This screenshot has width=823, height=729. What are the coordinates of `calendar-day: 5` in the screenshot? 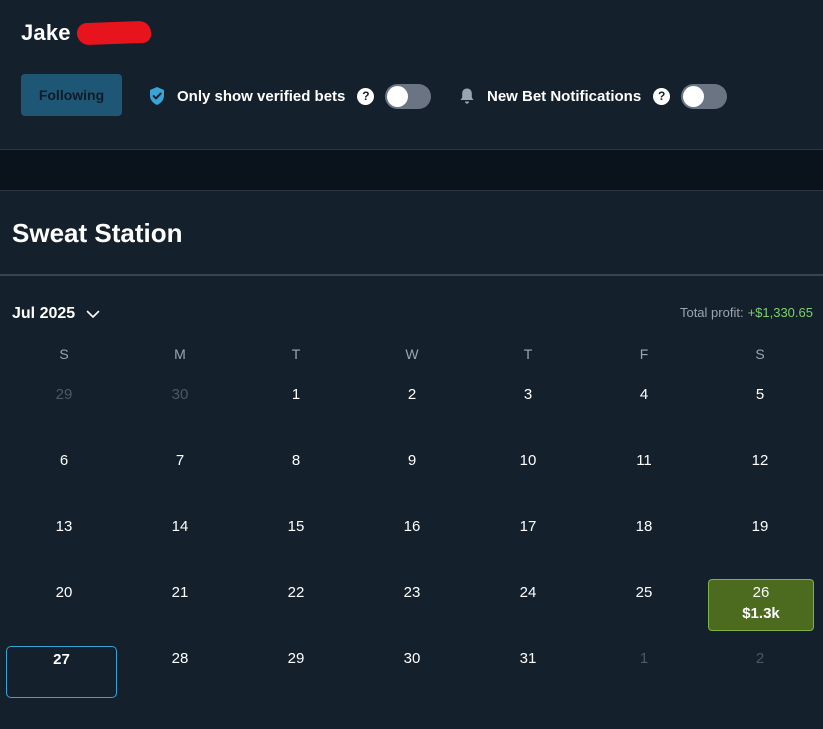 It's located at (760, 413).